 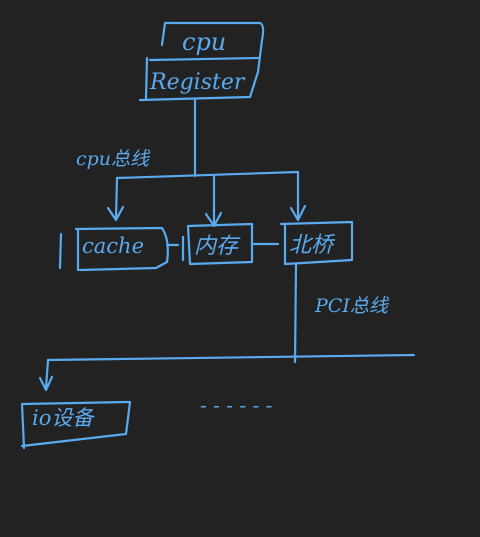 I want to click on io-device-node: io设备, so click(x=76, y=425).